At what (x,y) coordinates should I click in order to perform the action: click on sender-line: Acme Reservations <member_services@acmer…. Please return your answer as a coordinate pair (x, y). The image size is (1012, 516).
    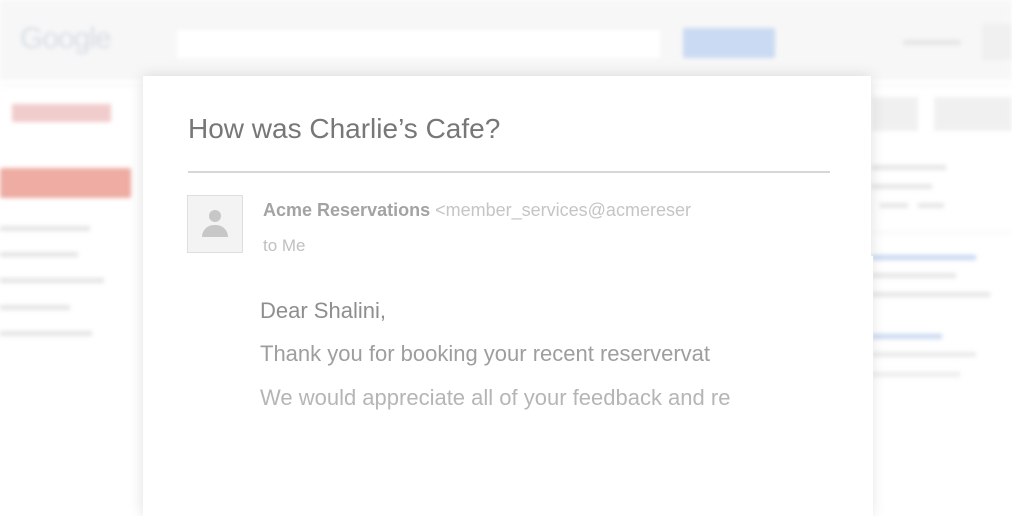
    Looking at the image, I should click on (545, 212).